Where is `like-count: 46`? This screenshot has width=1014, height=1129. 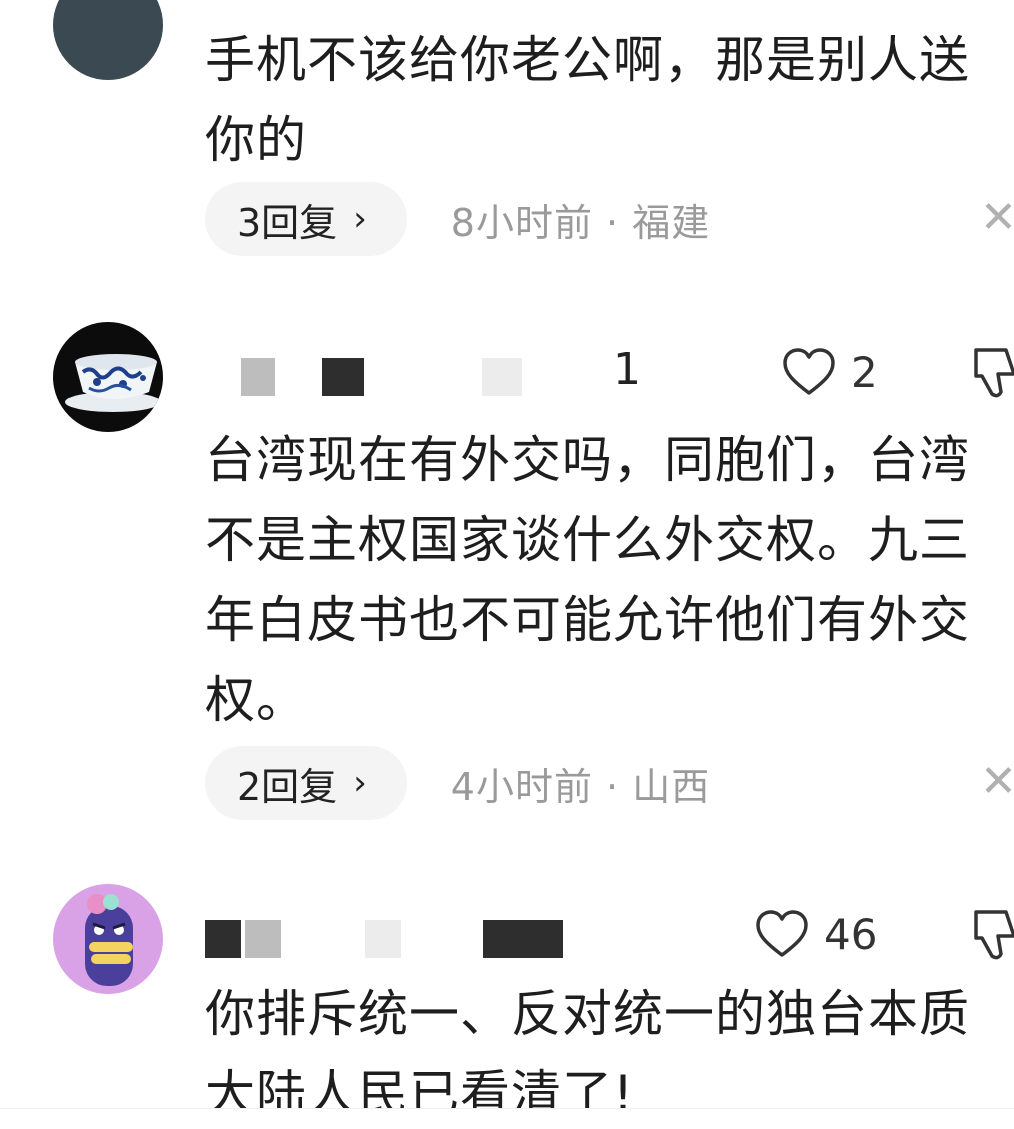 like-count: 46 is located at coordinates (851, 934).